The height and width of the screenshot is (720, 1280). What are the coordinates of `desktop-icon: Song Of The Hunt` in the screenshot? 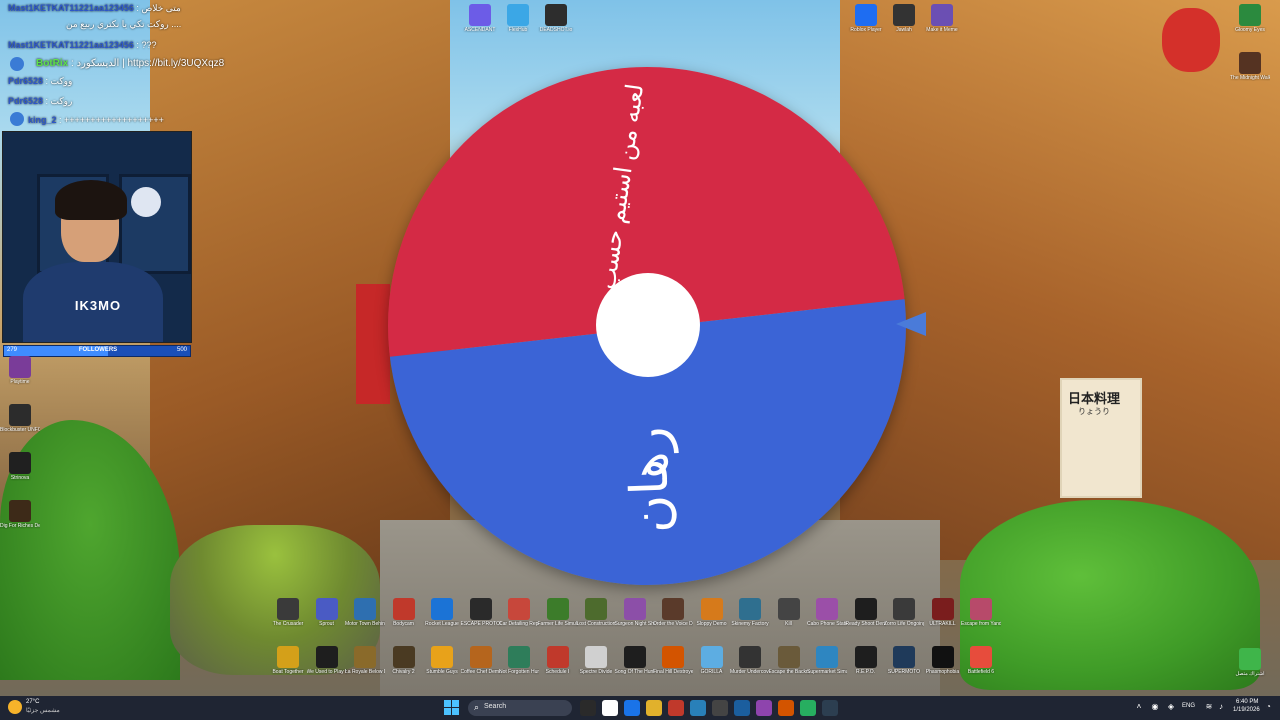 It's located at (635, 668).